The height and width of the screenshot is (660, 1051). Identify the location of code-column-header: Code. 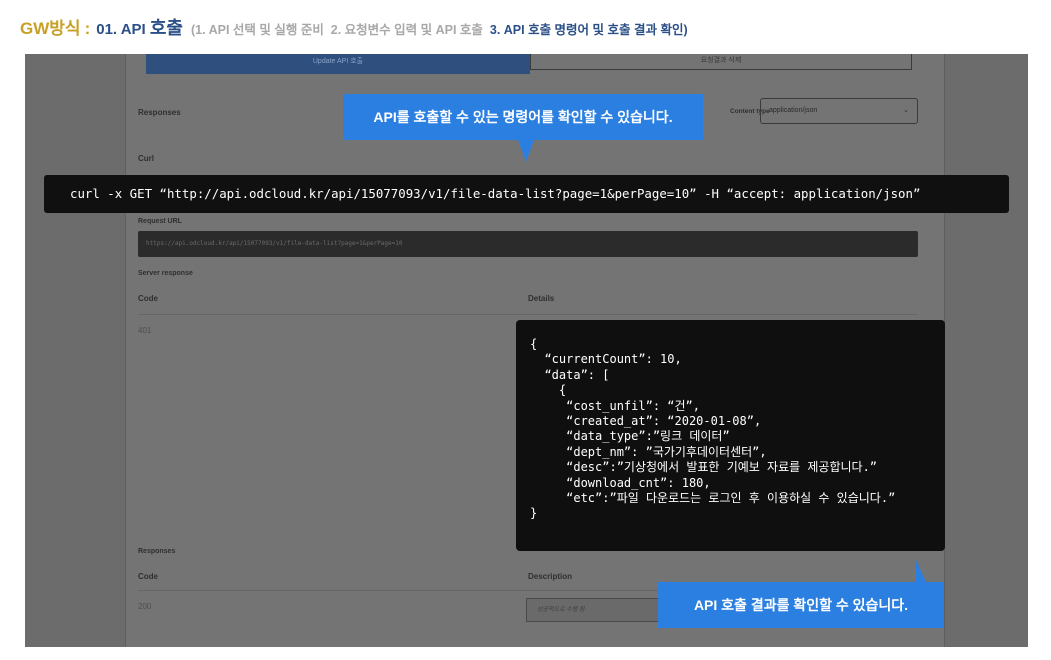
(148, 298).